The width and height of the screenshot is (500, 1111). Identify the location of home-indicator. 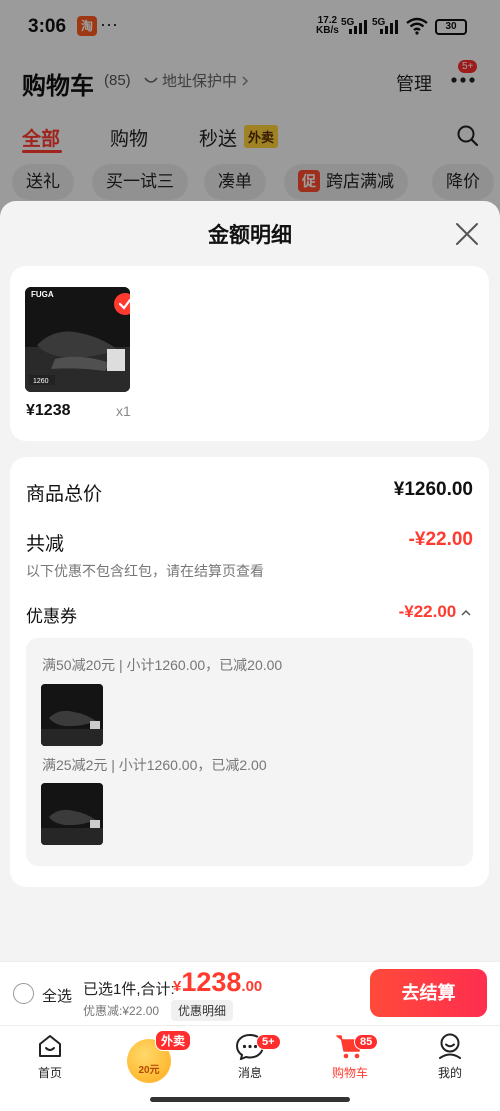
(250, 1099).